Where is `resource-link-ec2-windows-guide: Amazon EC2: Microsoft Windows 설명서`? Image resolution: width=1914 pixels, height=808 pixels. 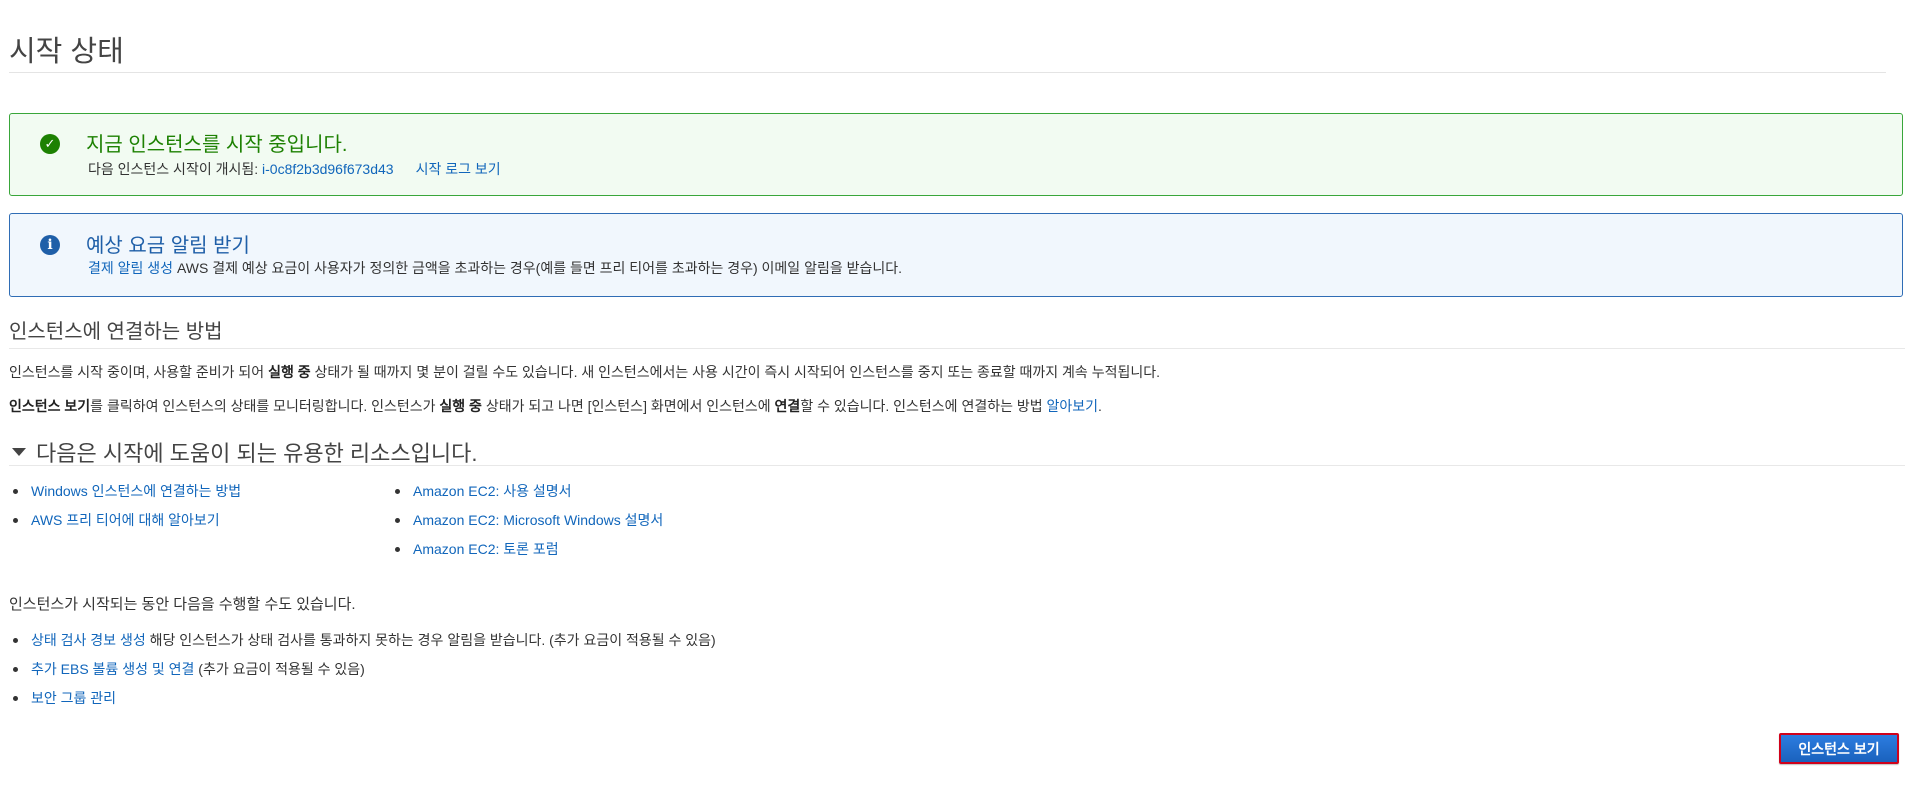
resource-link-ec2-windows-guide: Amazon EC2: Microsoft Windows 설명서 is located at coordinates (538, 520).